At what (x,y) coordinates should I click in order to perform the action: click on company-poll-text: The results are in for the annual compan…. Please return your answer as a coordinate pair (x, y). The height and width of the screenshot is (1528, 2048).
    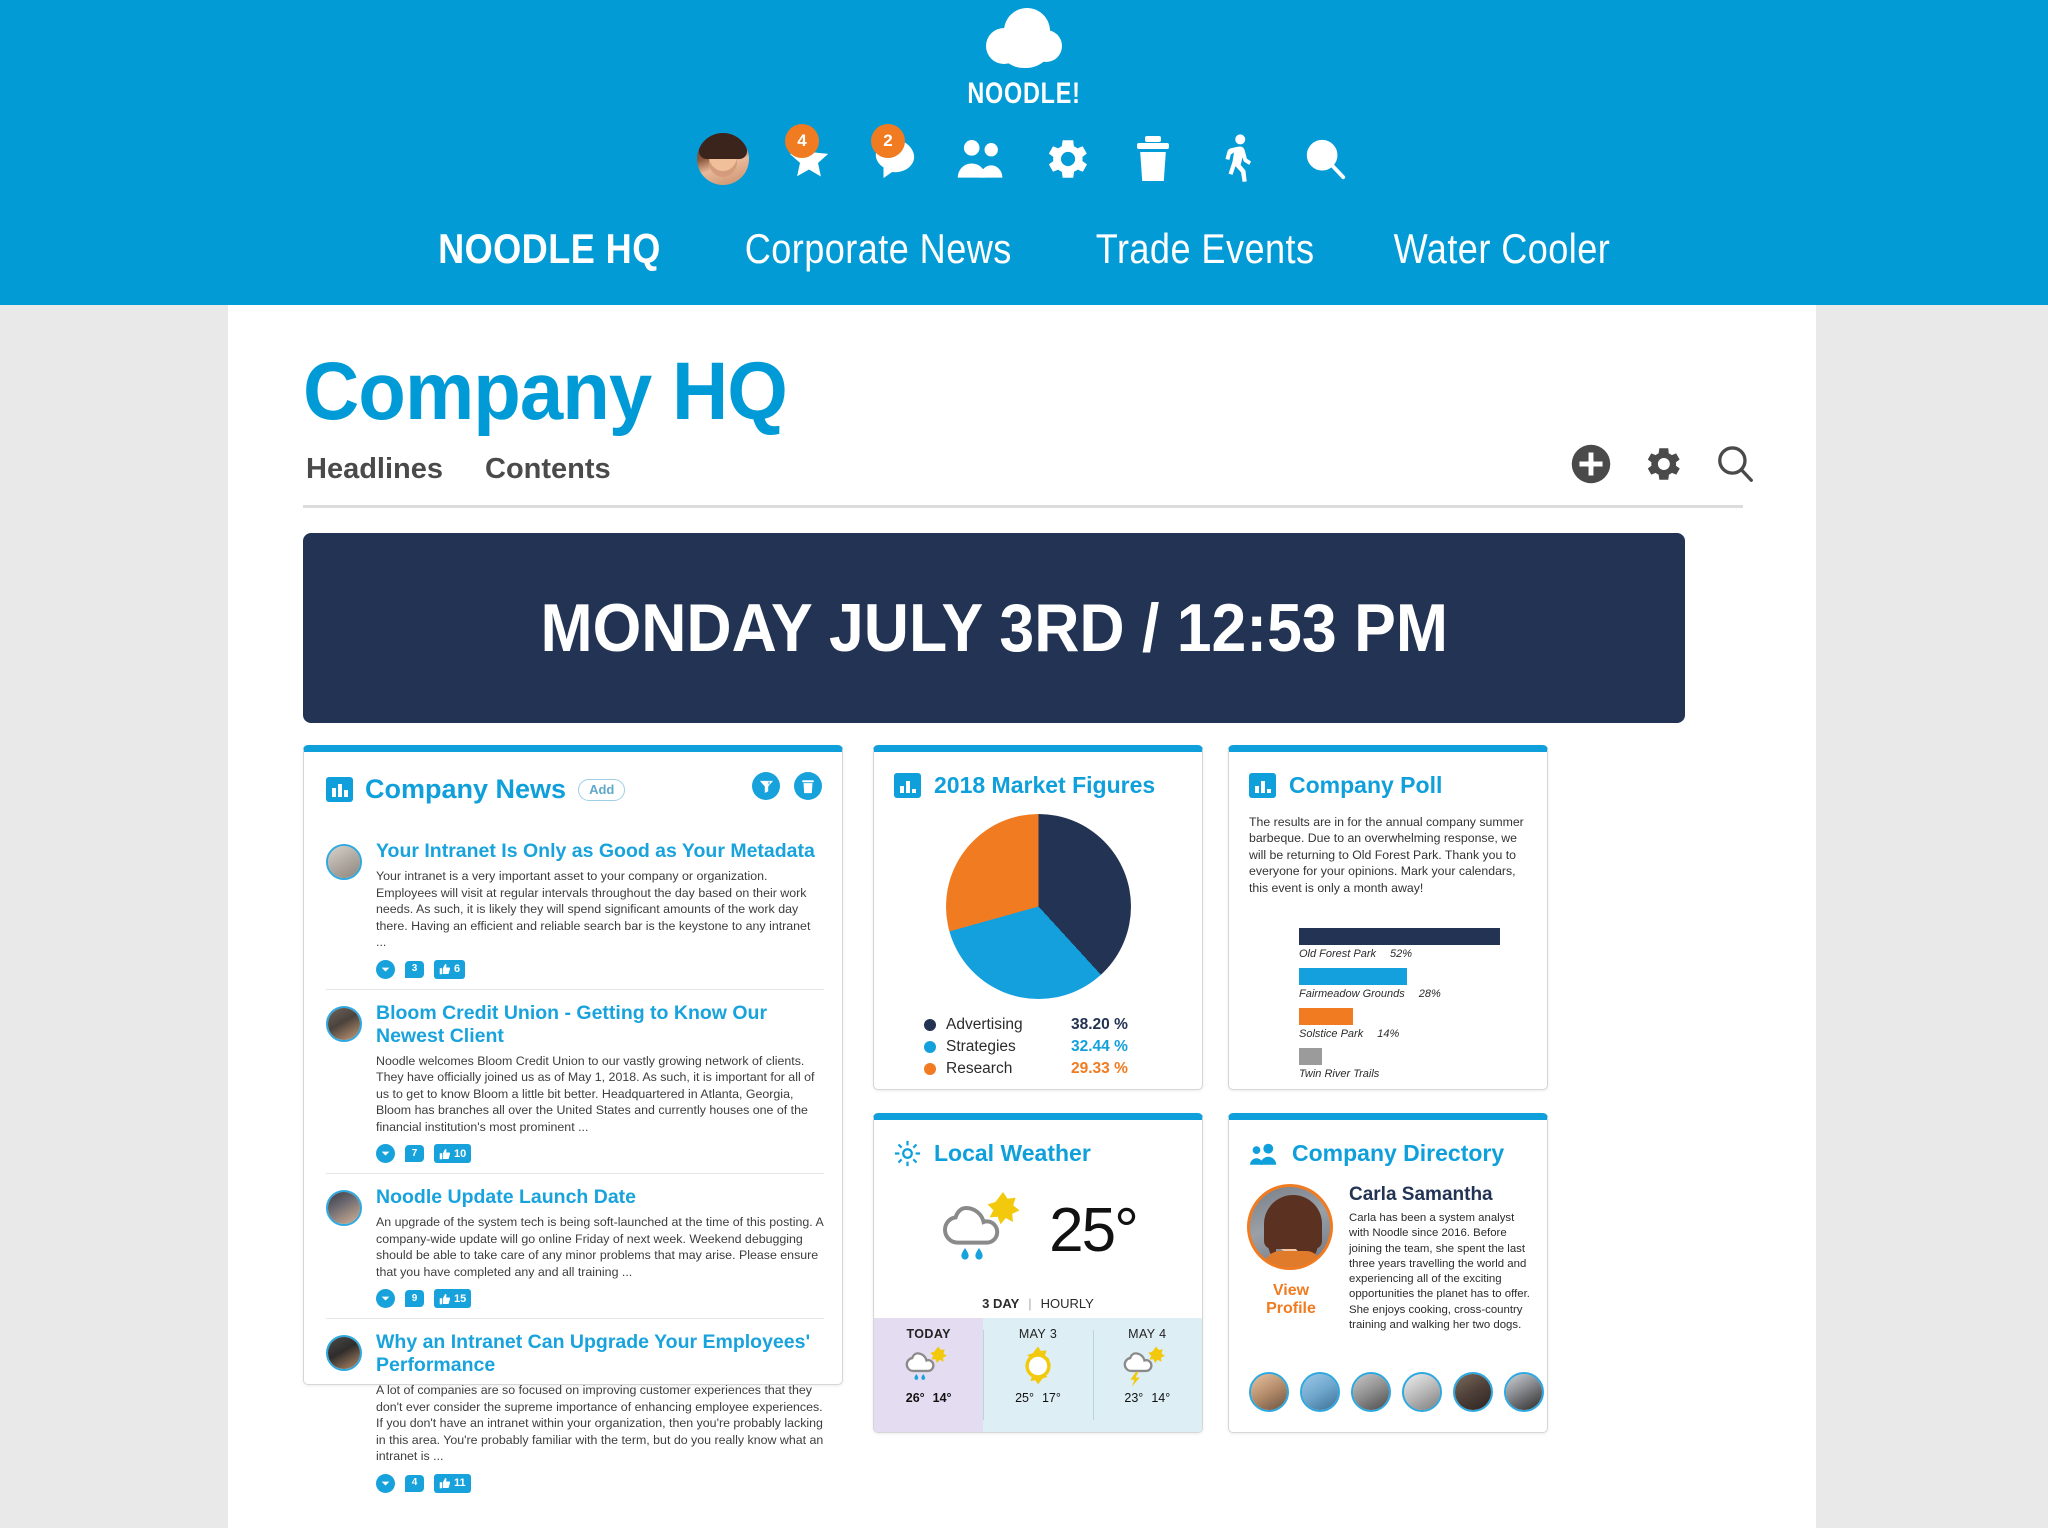
    Looking at the image, I should click on (1386, 855).